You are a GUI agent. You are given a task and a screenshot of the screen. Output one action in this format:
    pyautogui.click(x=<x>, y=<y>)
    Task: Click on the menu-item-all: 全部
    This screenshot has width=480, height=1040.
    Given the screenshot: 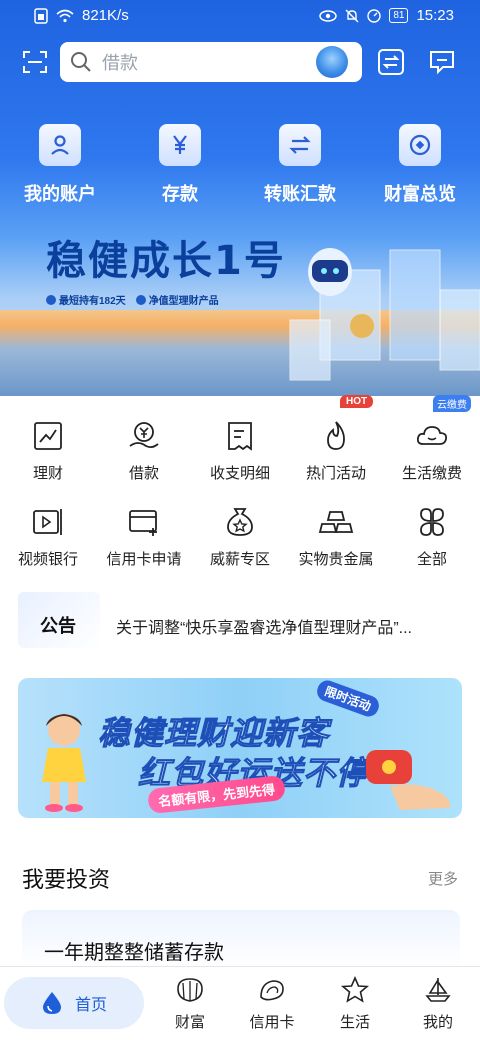 What is the action you would take?
    pyautogui.click(x=432, y=536)
    